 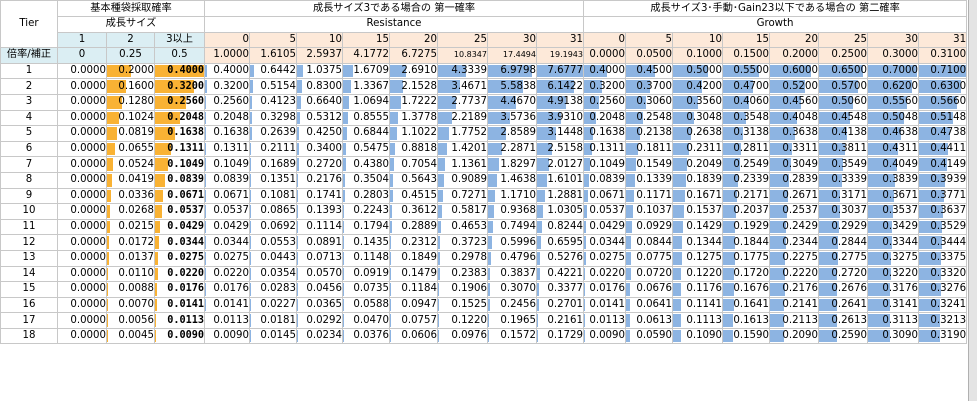 I want to click on section2-cell: 0.1906, so click(x=462, y=289).